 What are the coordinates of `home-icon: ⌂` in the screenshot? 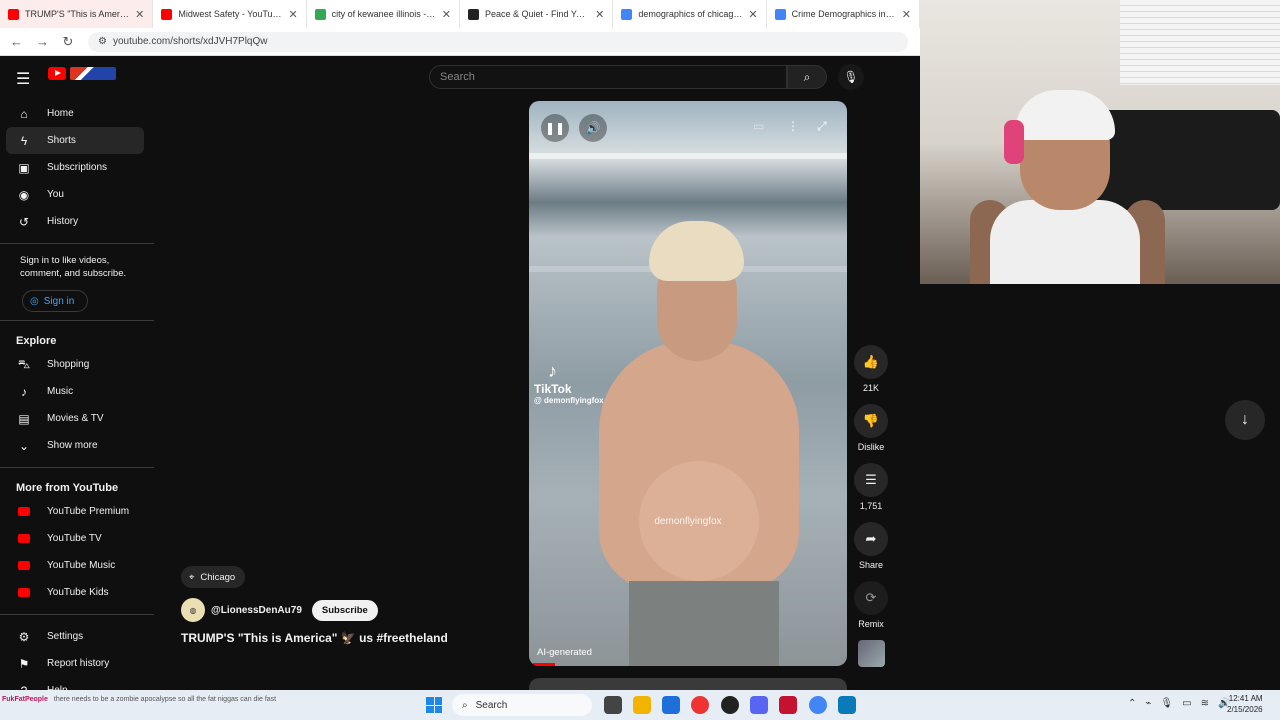 It's located at (24, 113).